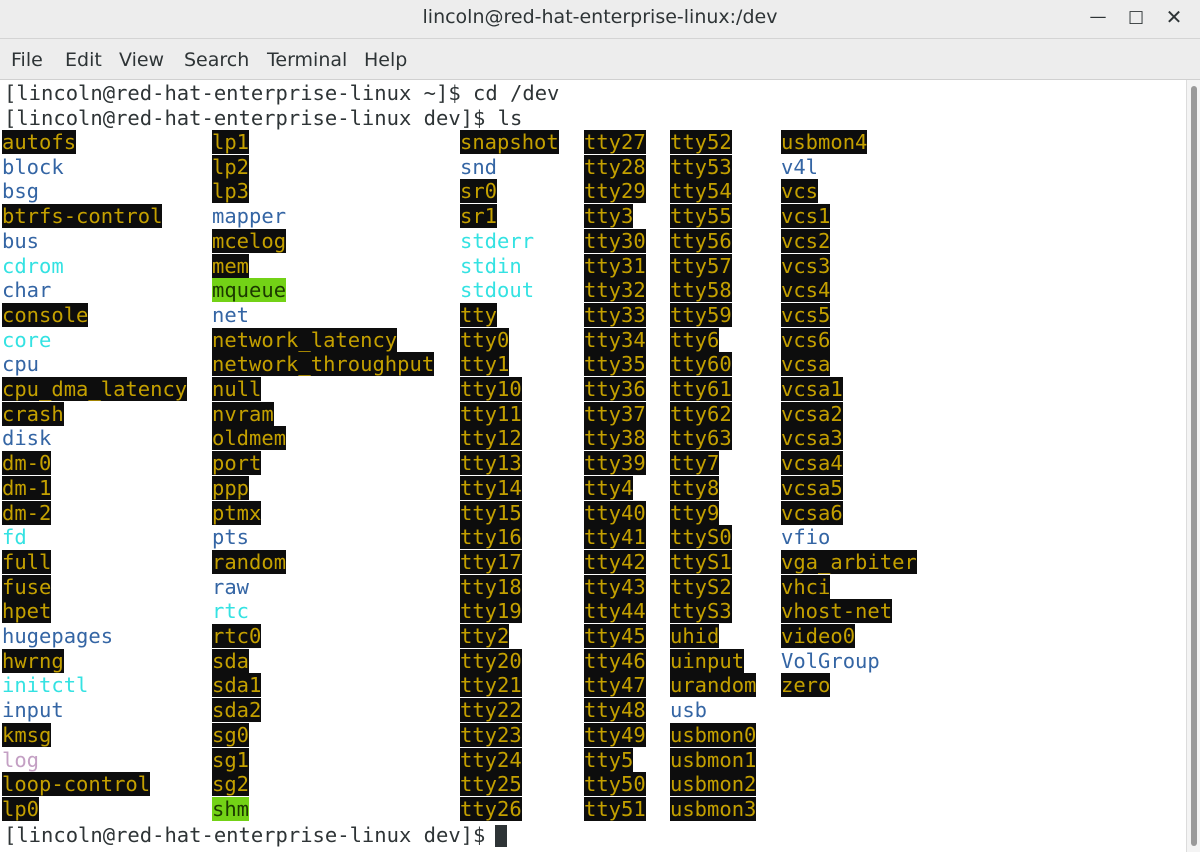 The height and width of the screenshot is (852, 1200). Describe the element at coordinates (609, 759) in the screenshot. I see `ls-entry: tty5` at that location.